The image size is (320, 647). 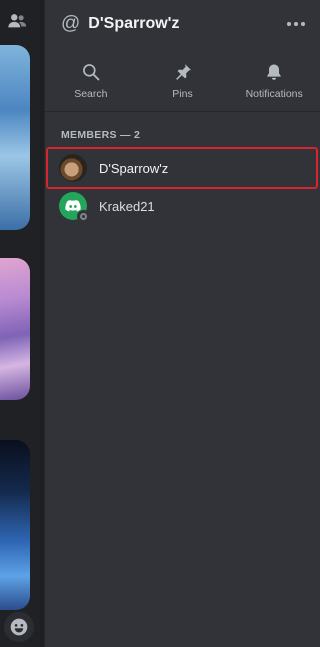 What do you see at coordinates (83, 216) in the screenshot?
I see `offline-status-icon` at bounding box center [83, 216].